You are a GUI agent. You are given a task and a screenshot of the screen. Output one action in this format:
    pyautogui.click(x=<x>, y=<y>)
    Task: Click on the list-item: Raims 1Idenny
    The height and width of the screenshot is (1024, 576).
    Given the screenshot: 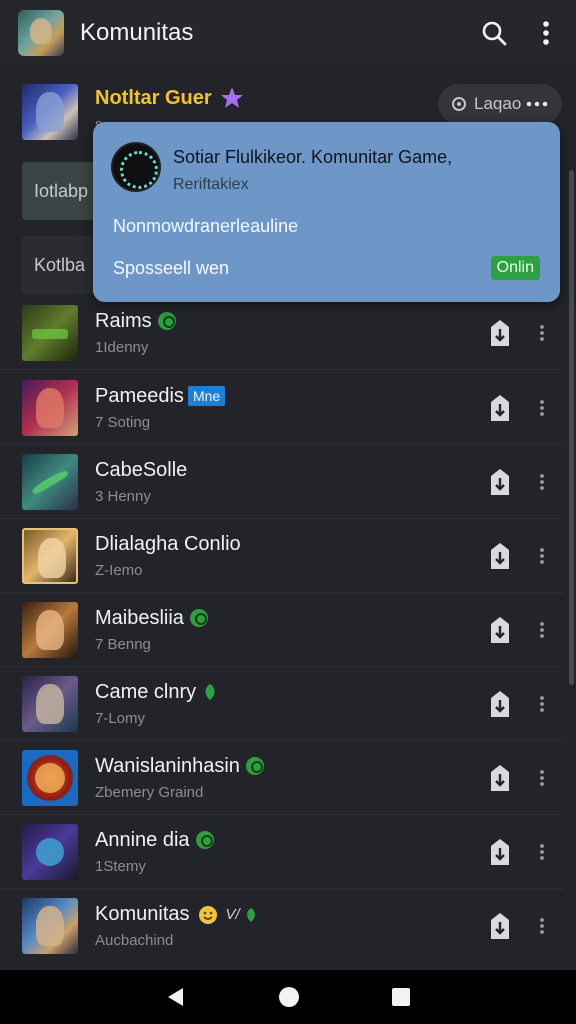 What is the action you would take?
    pyautogui.click(x=282, y=333)
    